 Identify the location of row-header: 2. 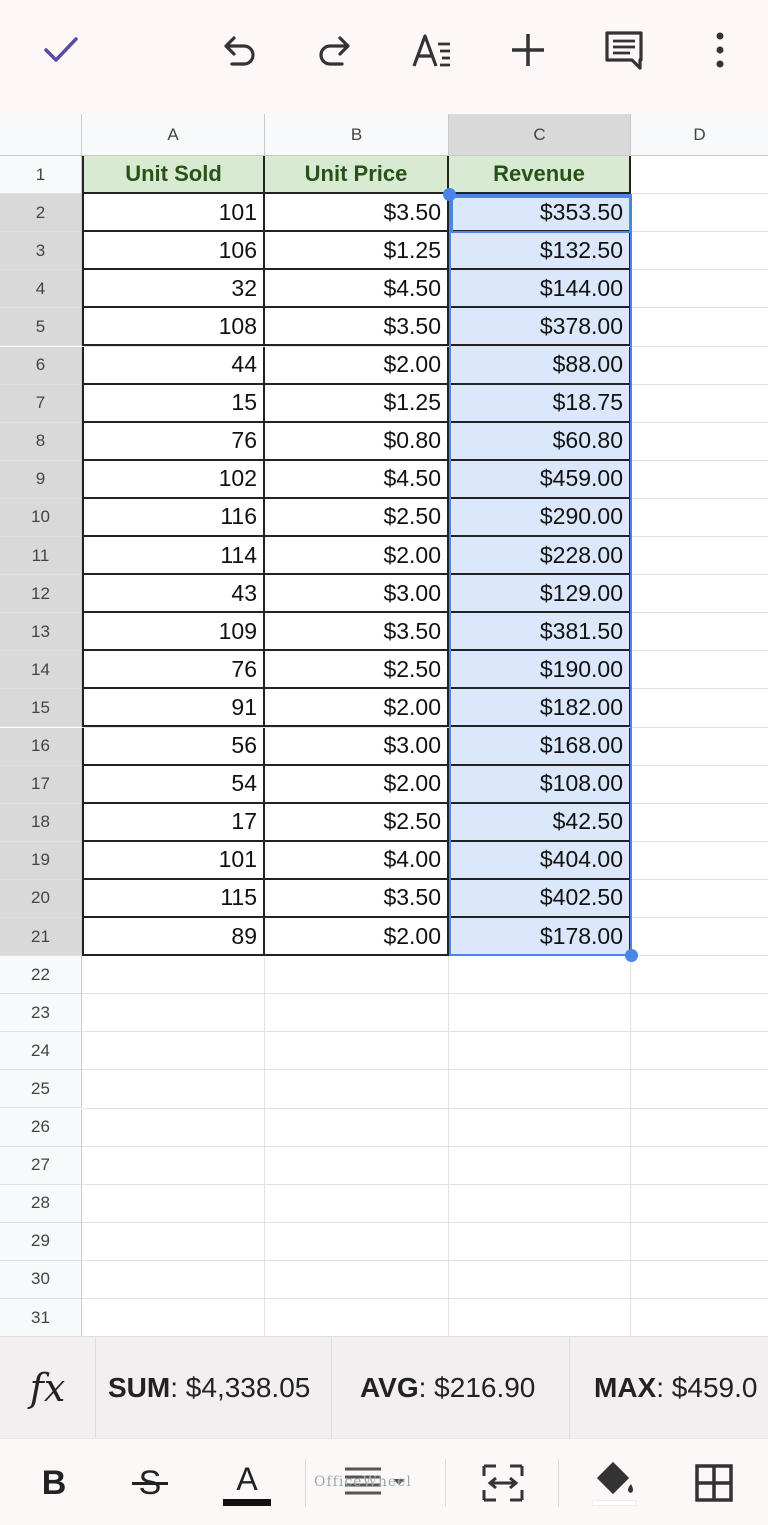
(41, 213).